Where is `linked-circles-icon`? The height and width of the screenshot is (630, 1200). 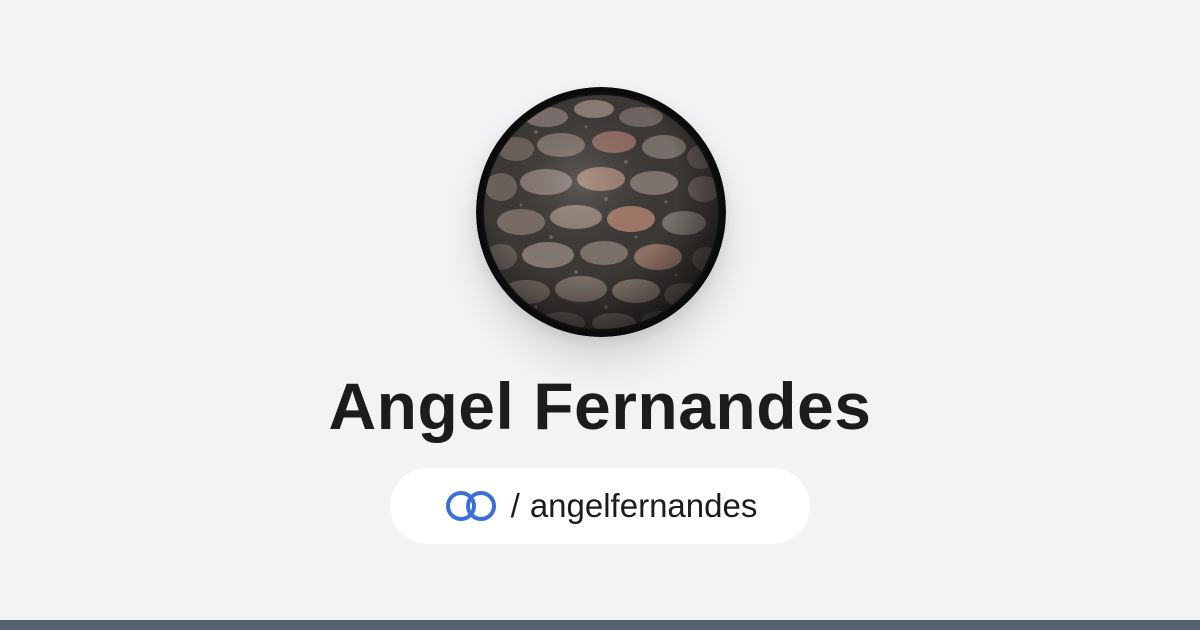 linked-circles-icon is located at coordinates (470, 506).